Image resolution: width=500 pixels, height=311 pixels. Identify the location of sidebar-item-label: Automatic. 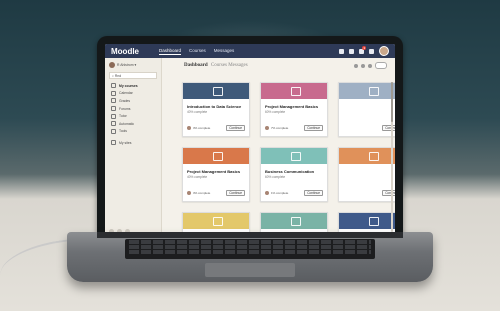
(127, 123).